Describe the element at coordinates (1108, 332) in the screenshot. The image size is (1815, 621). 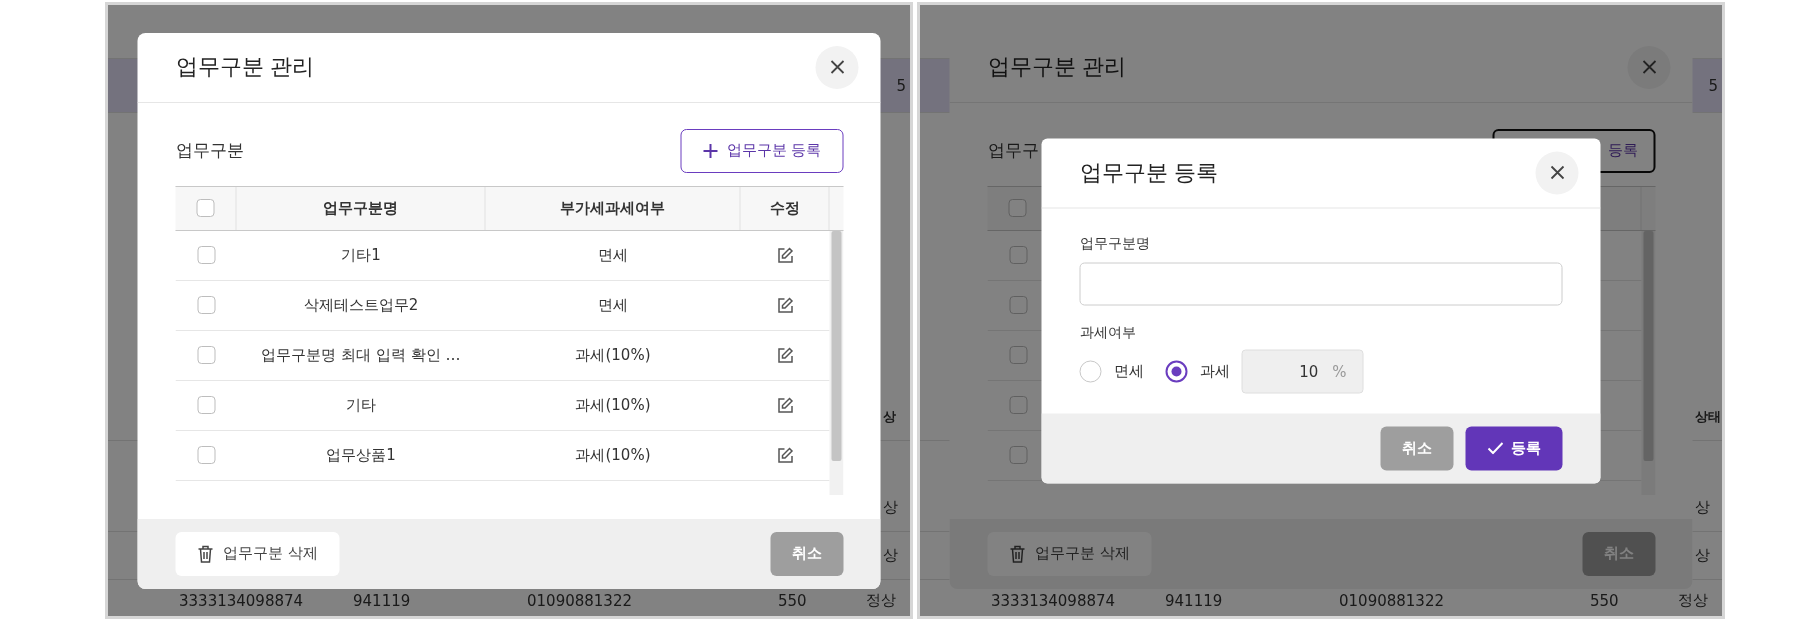
I see `field-label: 과세여부` at that location.